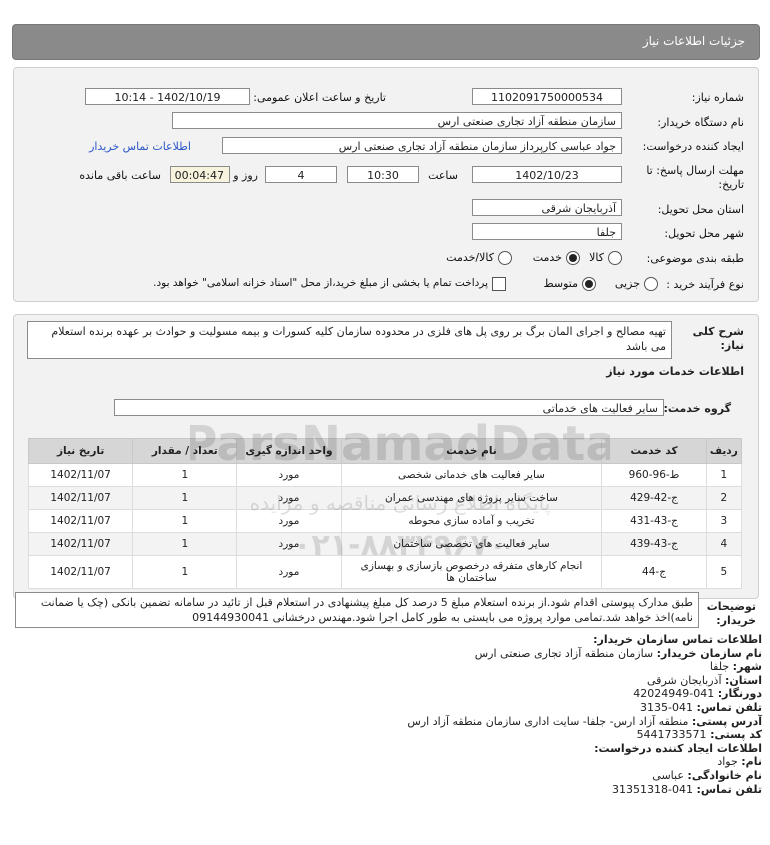 This screenshot has height=845, width=770. What do you see at coordinates (678, 748) in the screenshot?
I see `creator-info-title: اطلاعات ایجاد کننده درخواست:` at bounding box center [678, 748].